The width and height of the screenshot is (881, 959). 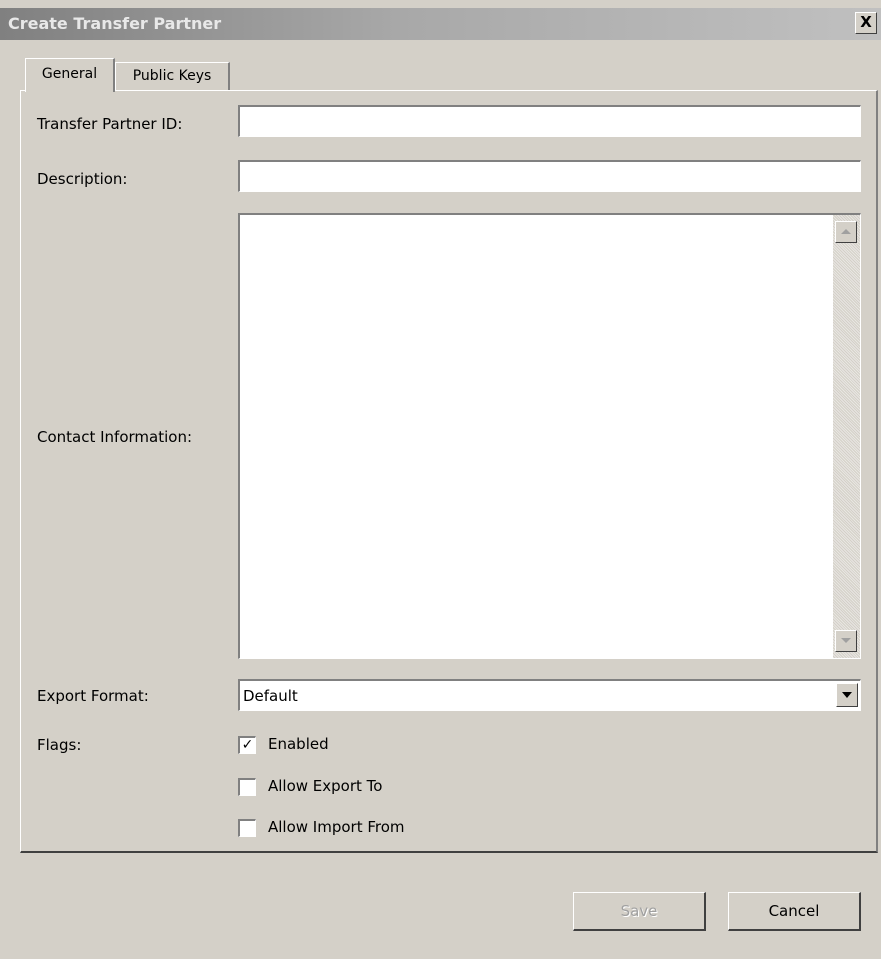 What do you see at coordinates (115, 23) in the screenshot?
I see `window-title: Create Transfer Partner` at bounding box center [115, 23].